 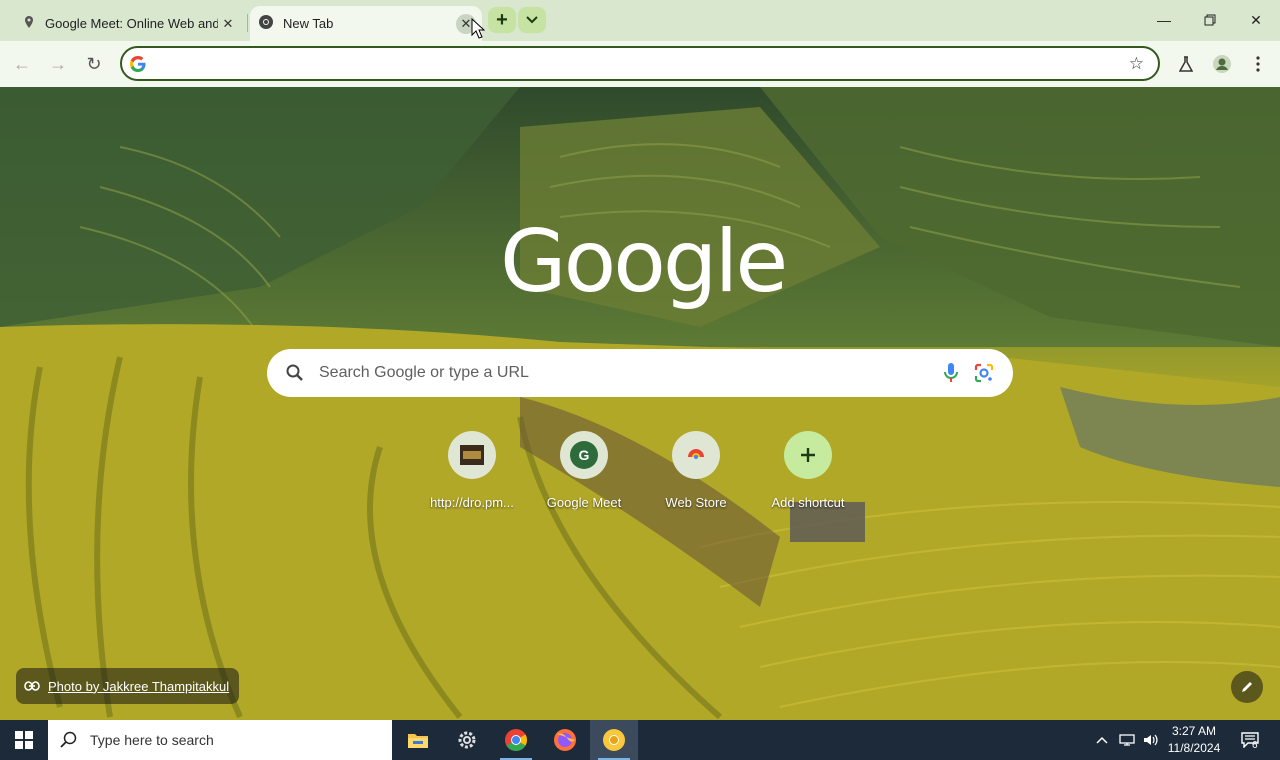 I want to click on google-lens-icon, so click(x=984, y=373).